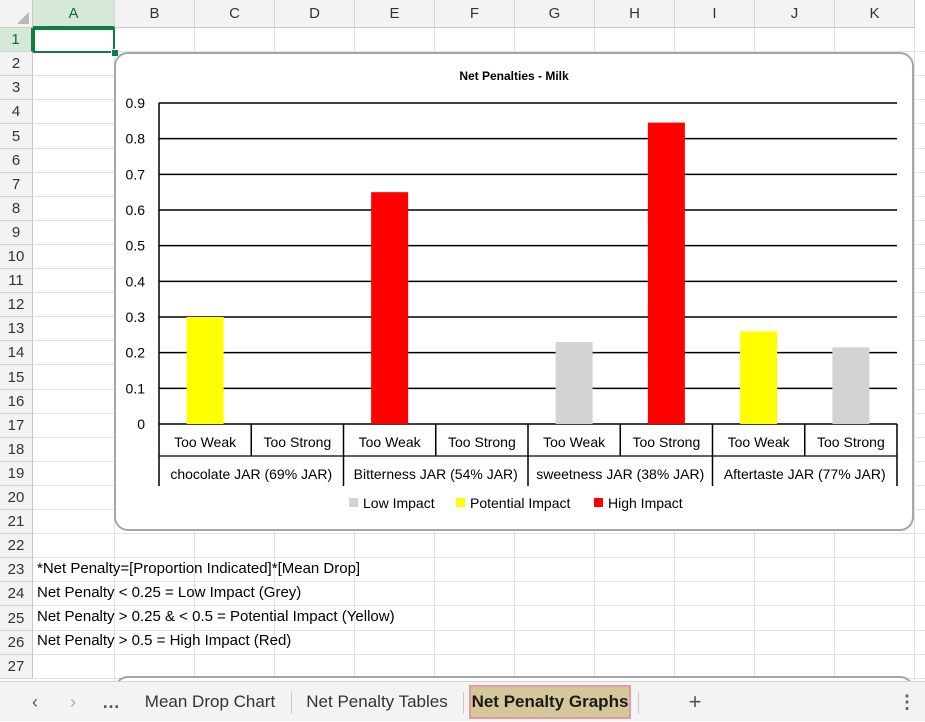 The width and height of the screenshot is (925, 722). What do you see at coordinates (16, 546) in the screenshot?
I see `row-header-22: 22` at bounding box center [16, 546].